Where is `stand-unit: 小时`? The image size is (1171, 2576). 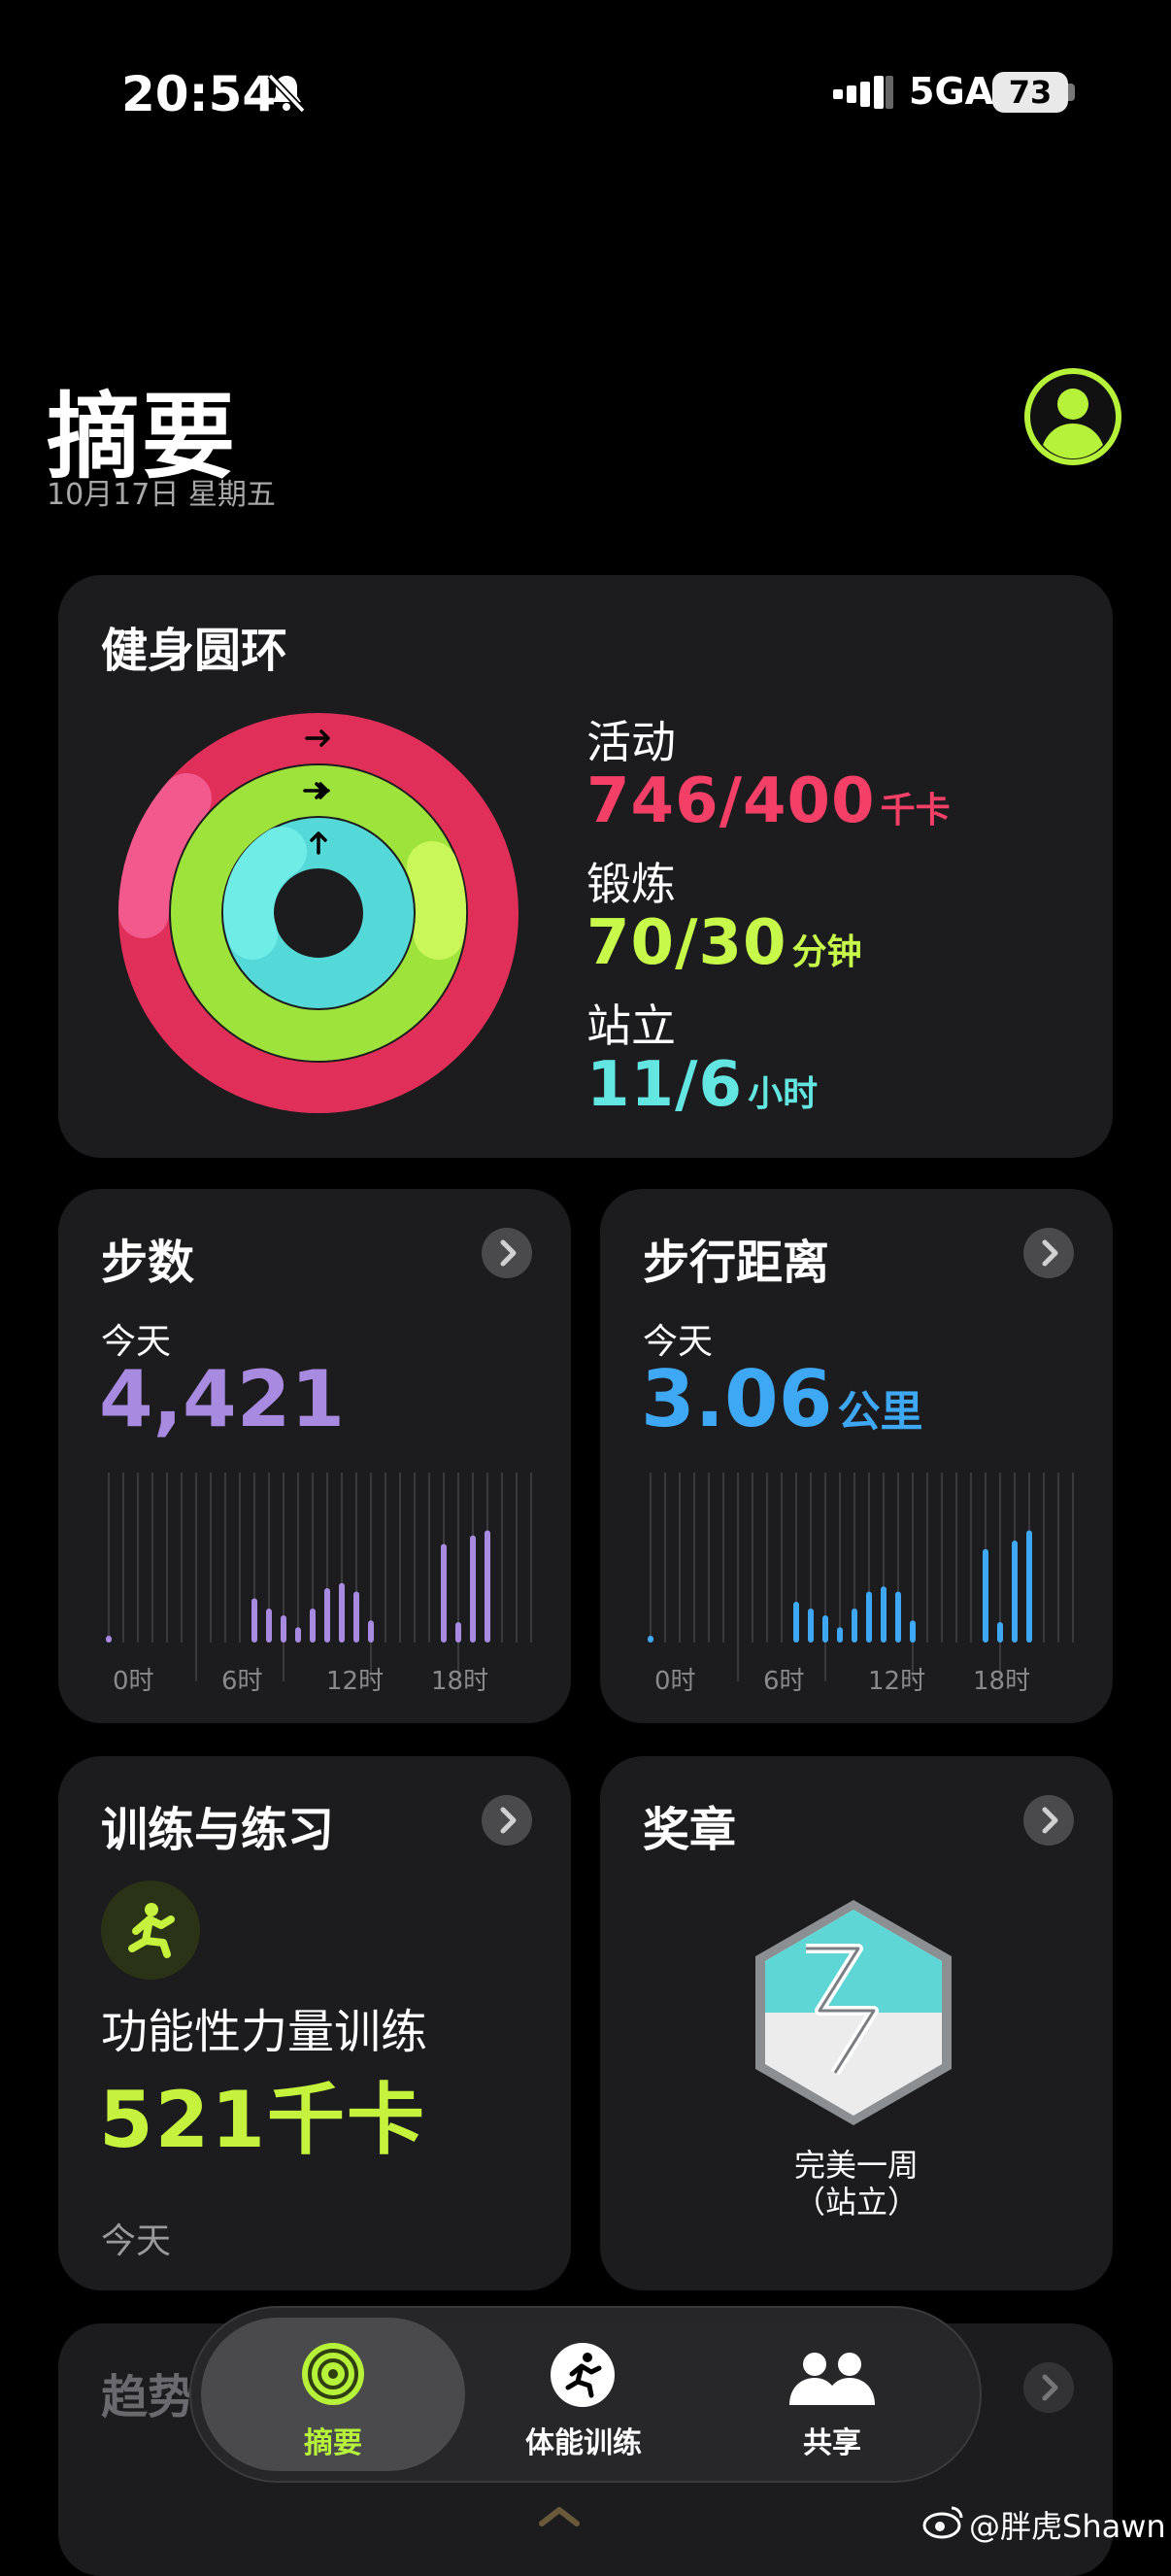 stand-unit: 小时 is located at coordinates (783, 1094).